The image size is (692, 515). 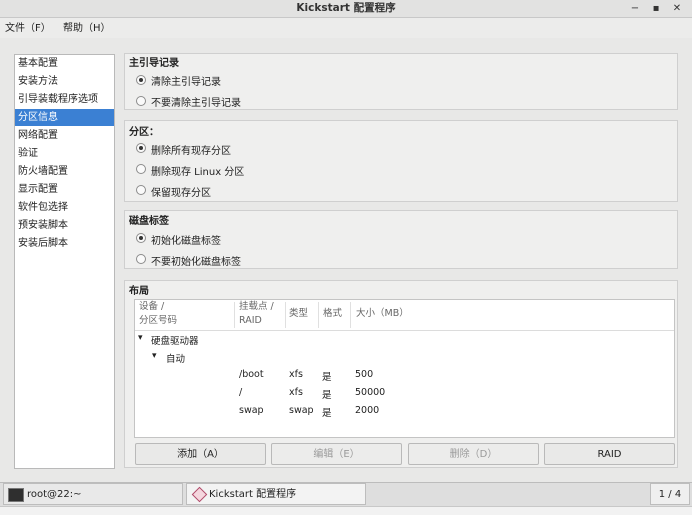 What do you see at coordinates (141, 259) in the screenshot?
I see `disklabel-noinit-radio` at bounding box center [141, 259].